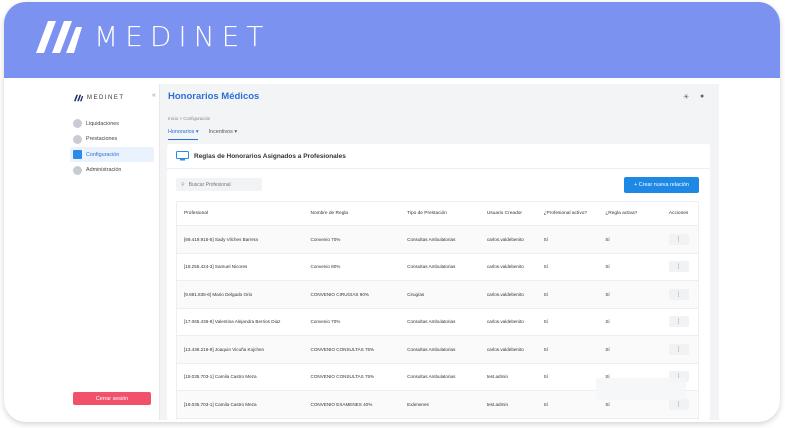 Image resolution: width=785 pixels, height=428 pixels. What do you see at coordinates (359, 213) in the screenshot?
I see `column-header: Nombre de Regla` at bounding box center [359, 213].